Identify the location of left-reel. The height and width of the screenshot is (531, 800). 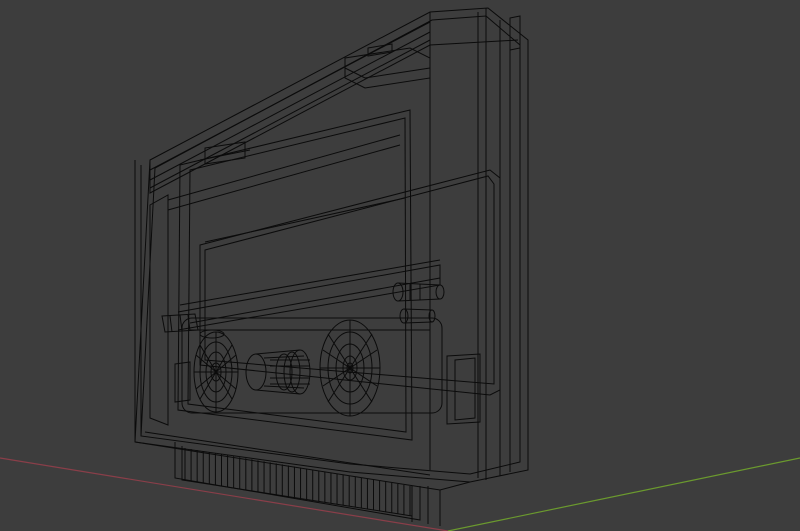
(216, 372).